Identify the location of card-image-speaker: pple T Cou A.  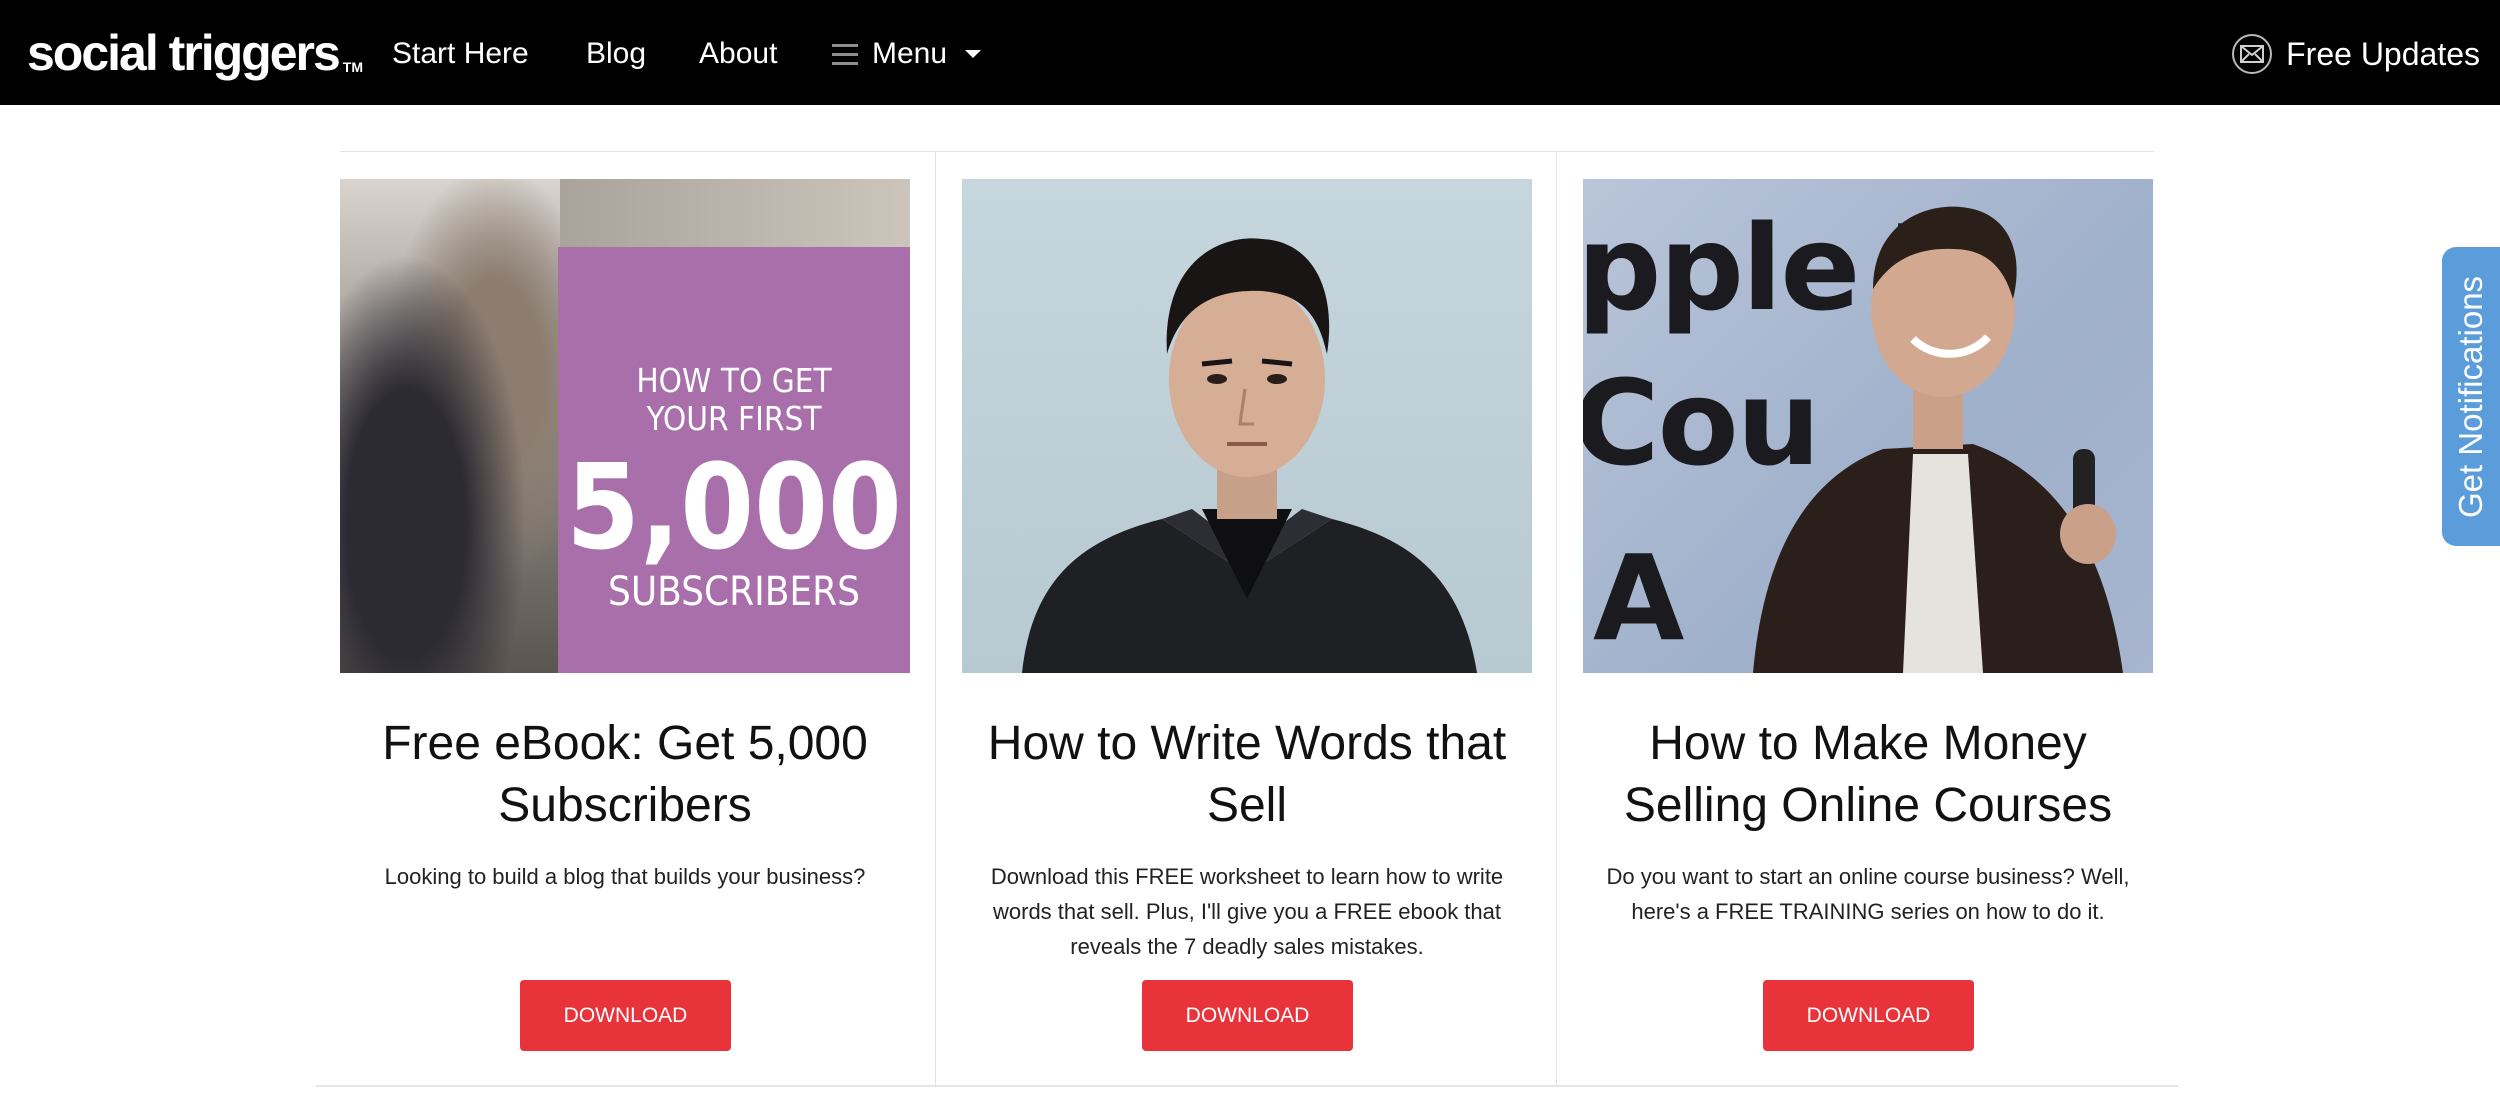
(1868, 426).